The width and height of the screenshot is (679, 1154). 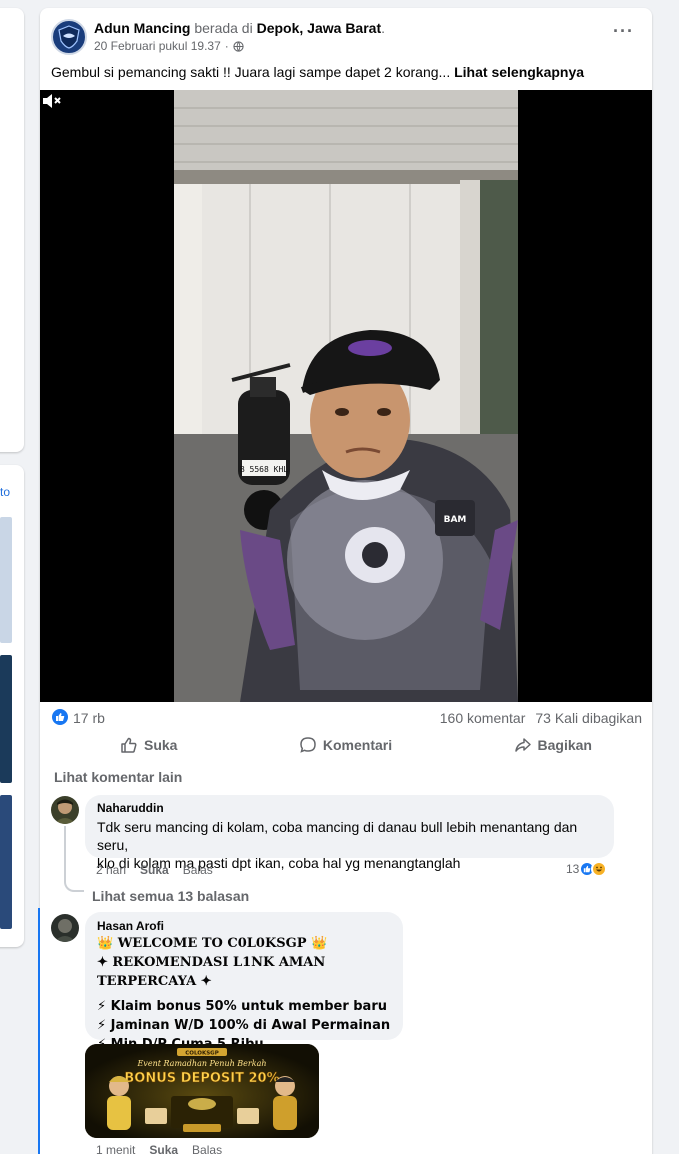 What do you see at coordinates (212, 943) in the screenshot?
I see `comment-text-line: 👑 WELCOME TO C0L0KSGP 👑` at bounding box center [212, 943].